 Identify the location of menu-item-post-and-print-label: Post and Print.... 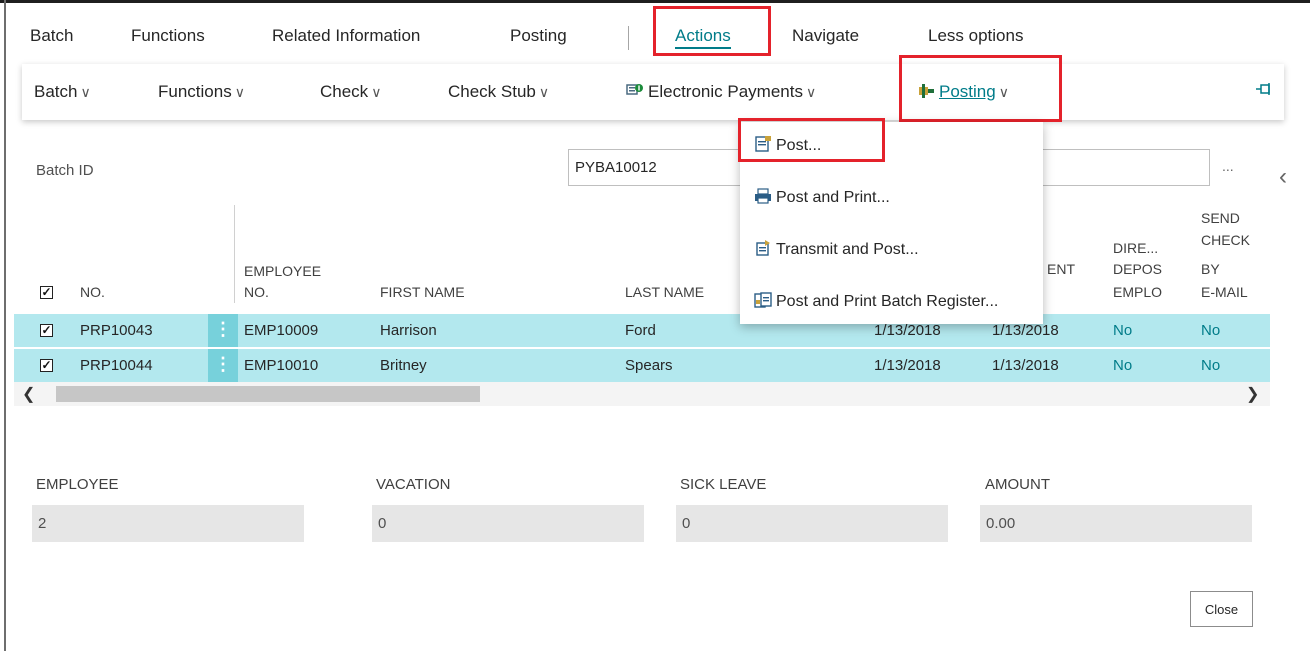
(833, 197).